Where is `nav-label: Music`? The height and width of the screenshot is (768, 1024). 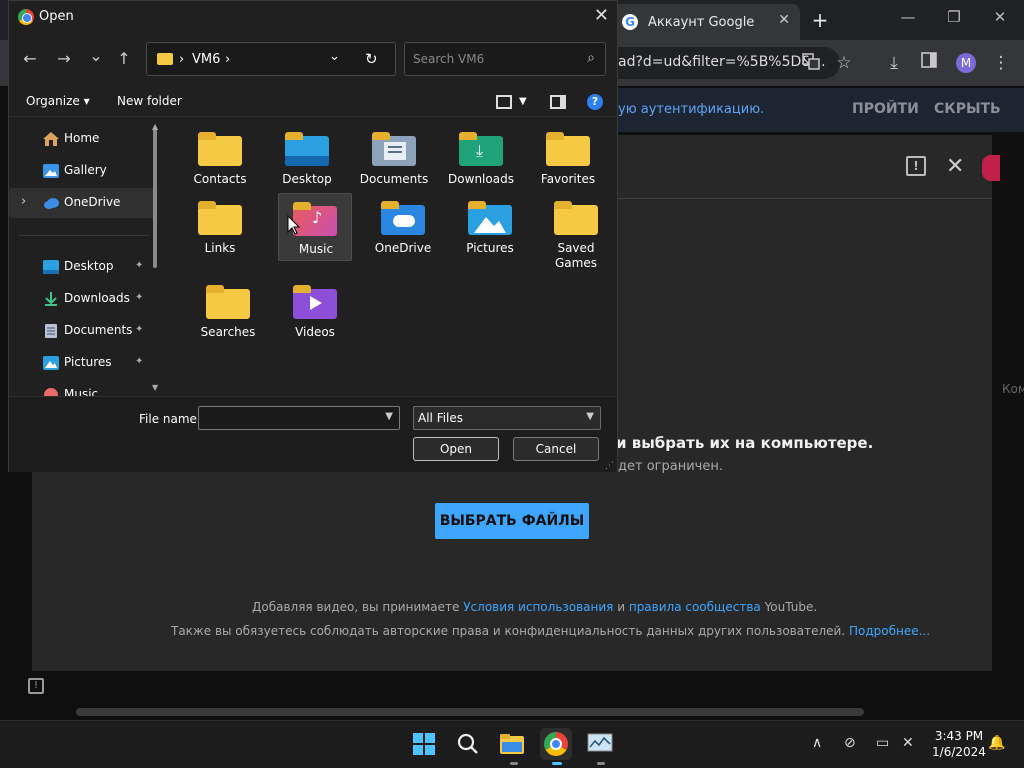
nav-label: Music is located at coordinates (81, 391).